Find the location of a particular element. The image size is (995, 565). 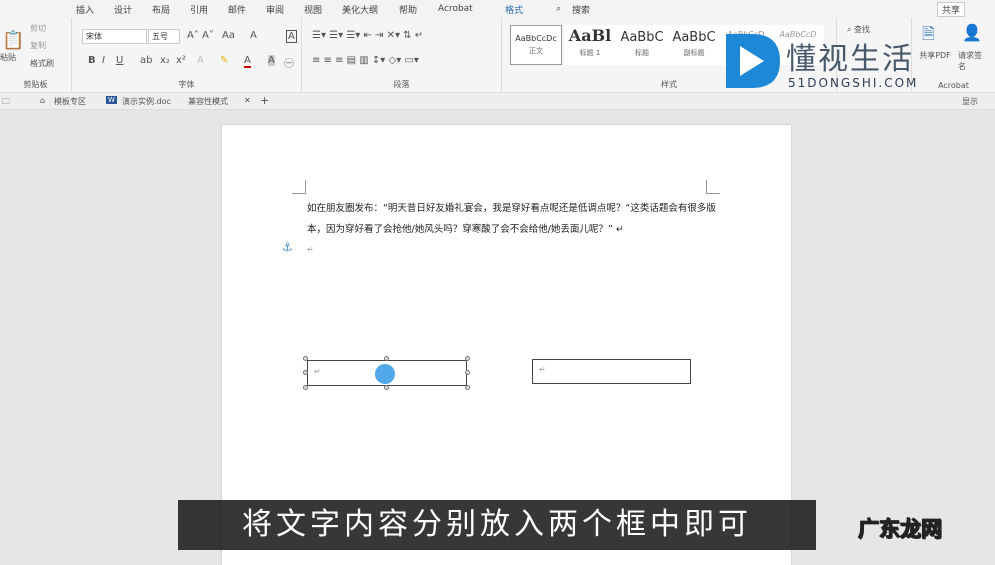

anchor-icon: ⚓ is located at coordinates (287, 247).